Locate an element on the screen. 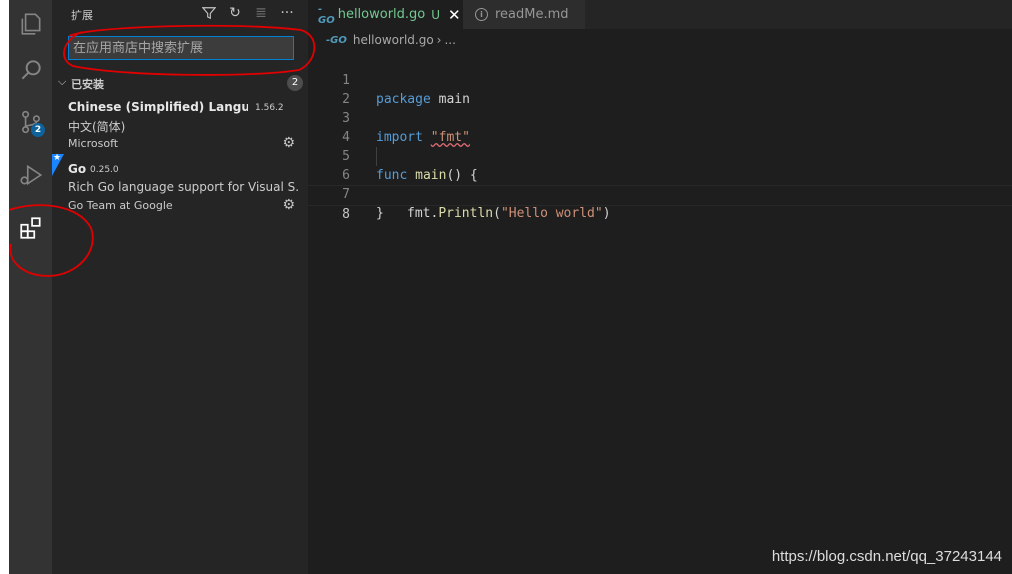  code-line: 7 } is located at coordinates (660, 193).